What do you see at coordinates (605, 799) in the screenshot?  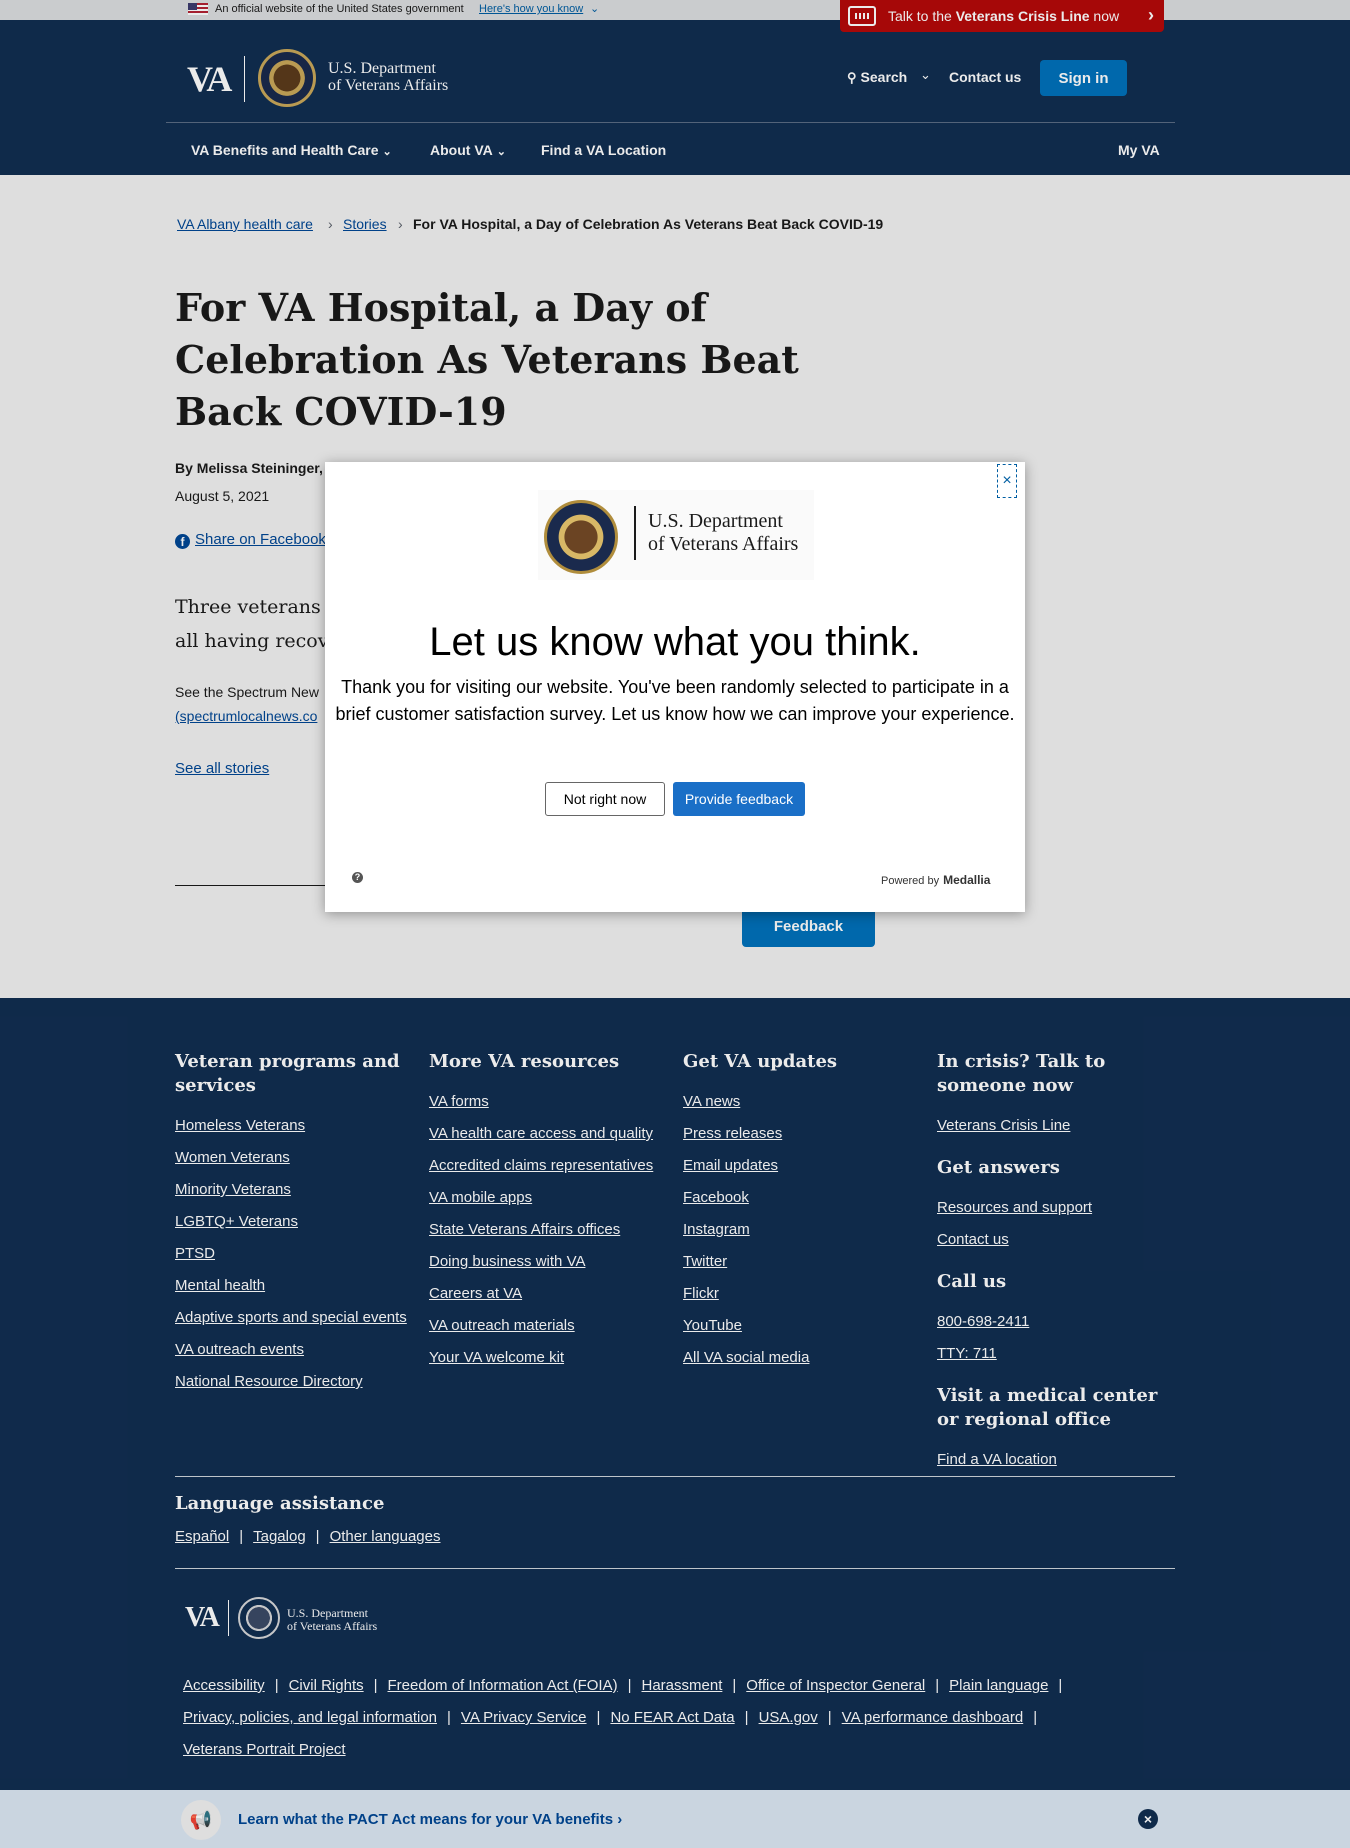 I see `not-right-now-button: Not right now` at bounding box center [605, 799].